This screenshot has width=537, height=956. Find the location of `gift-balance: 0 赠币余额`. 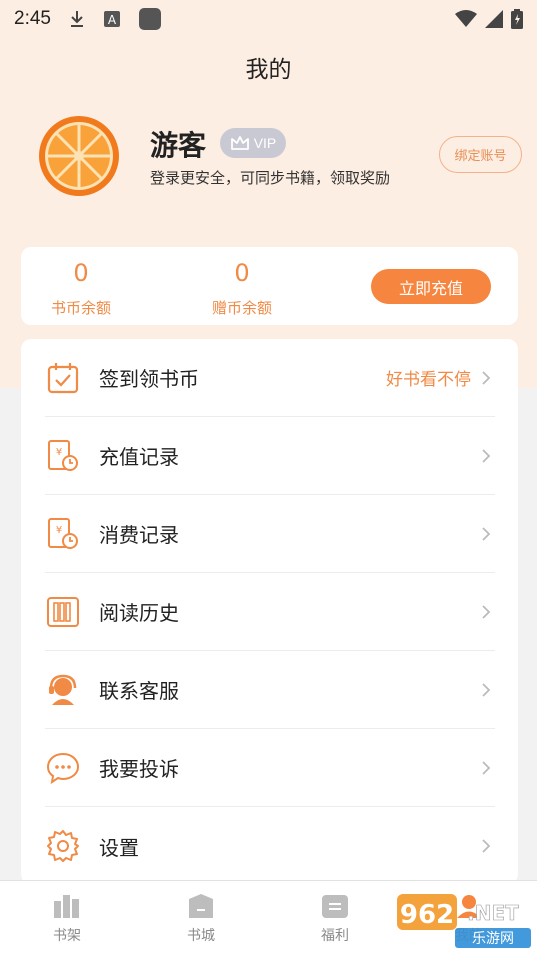

gift-balance: 0 赠币余额 is located at coordinates (242, 287).